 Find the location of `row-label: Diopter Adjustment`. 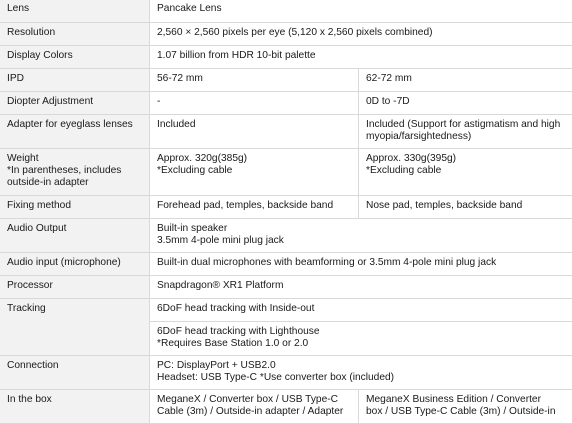

row-label: Diopter Adjustment is located at coordinates (75, 103).